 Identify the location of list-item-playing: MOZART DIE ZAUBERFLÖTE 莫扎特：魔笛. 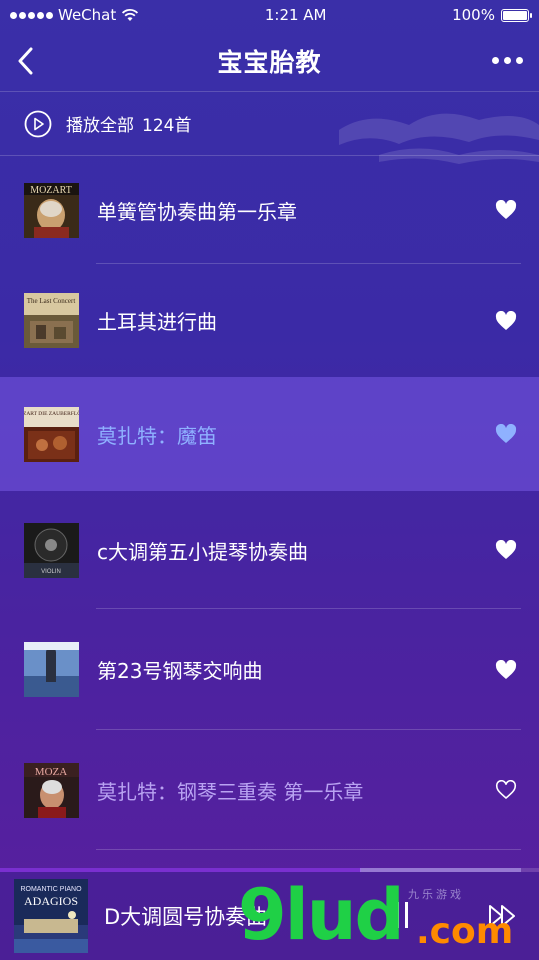
(269, 434).